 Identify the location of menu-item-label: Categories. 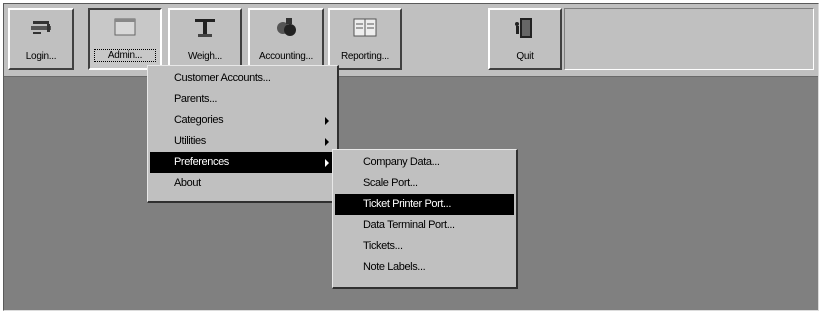
(199, 120).